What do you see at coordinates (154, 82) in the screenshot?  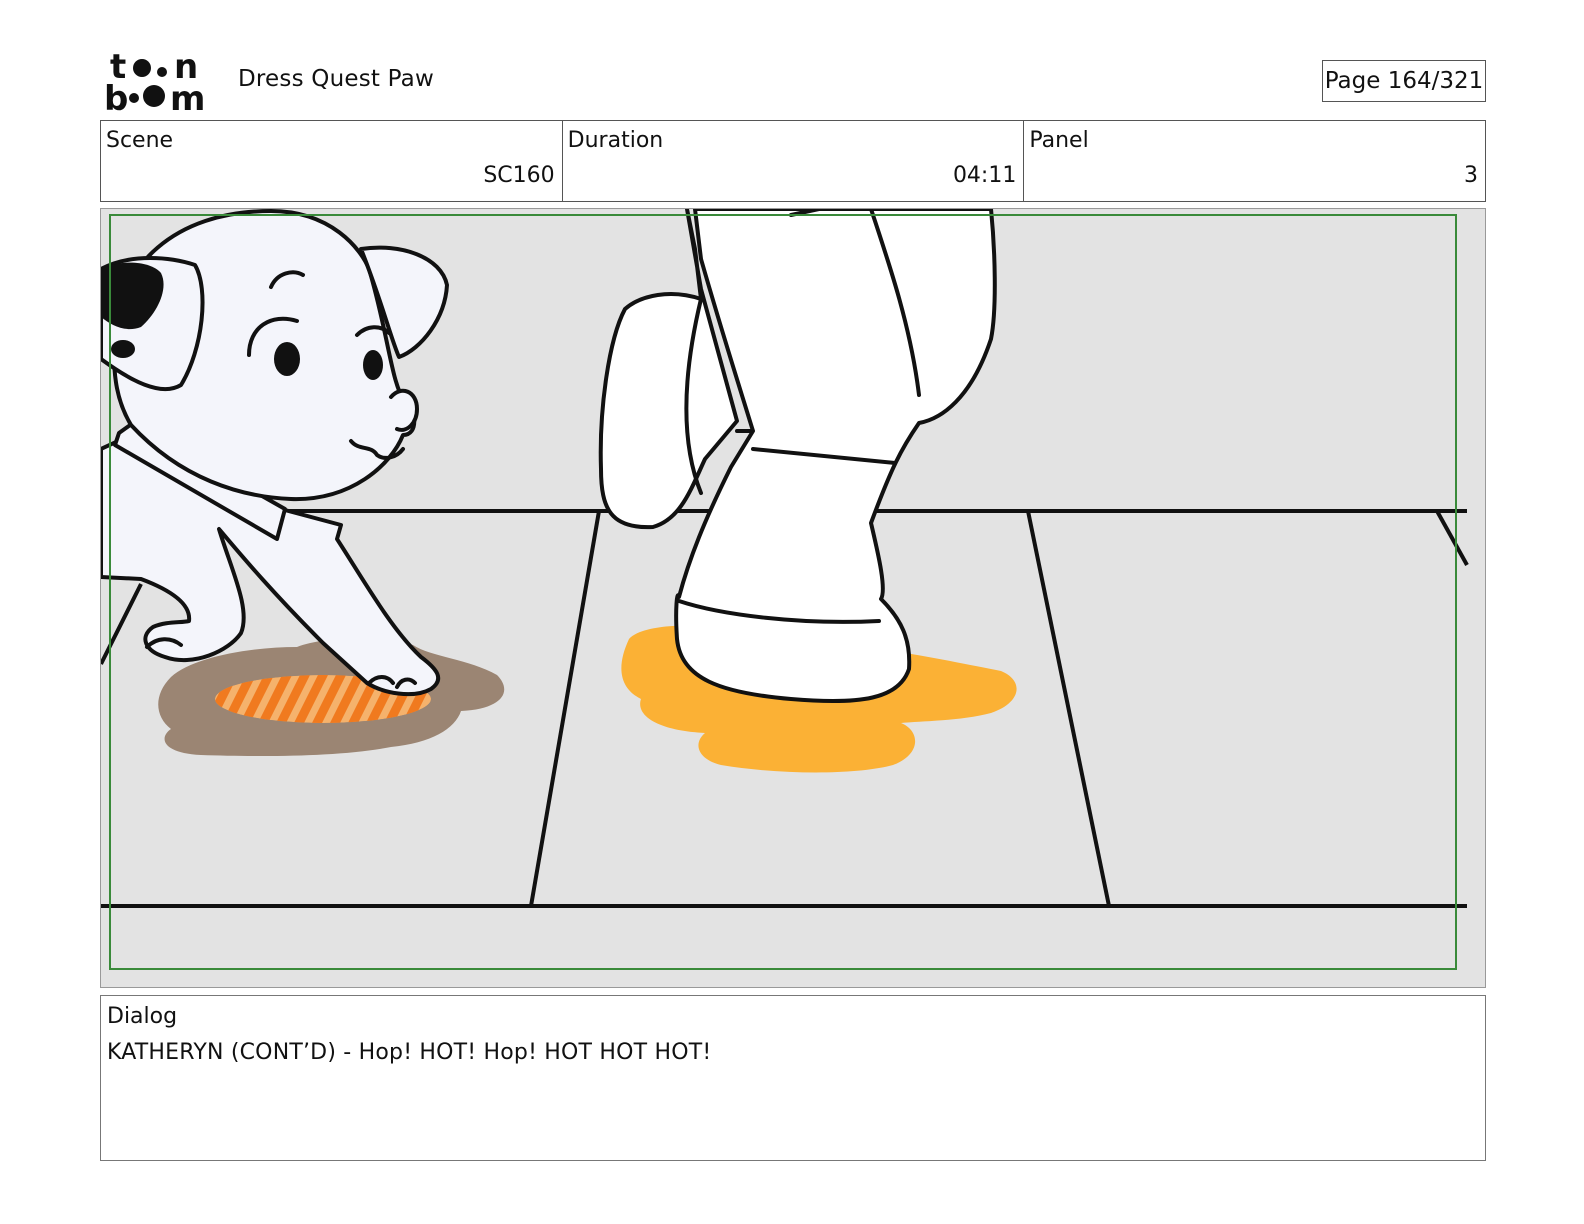 I see `toon-boom-logo: t n b m` at bounding box center [154, 82].